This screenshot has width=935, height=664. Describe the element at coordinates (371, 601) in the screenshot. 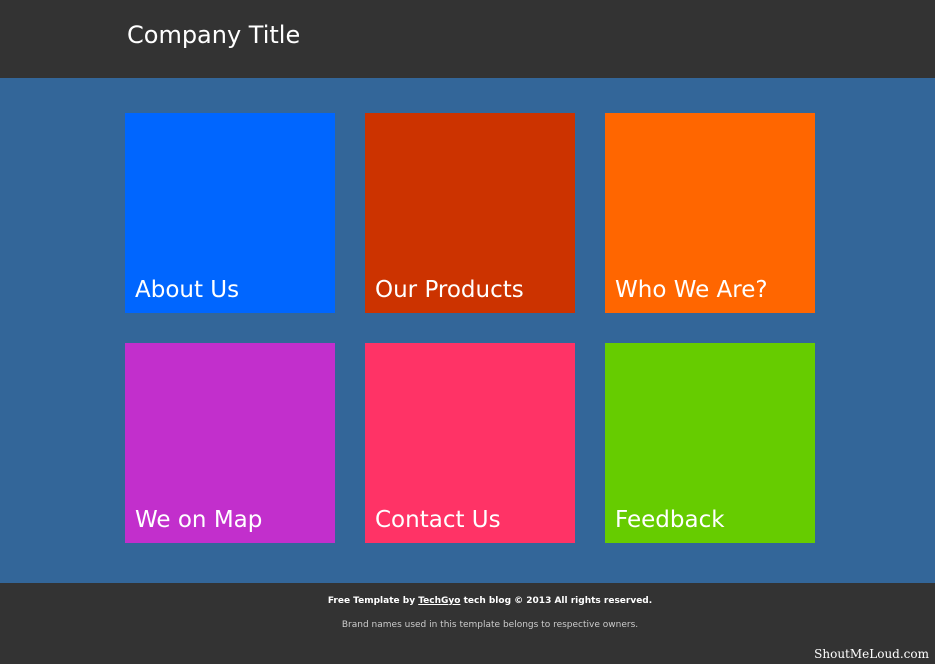

I see `footer-credit-prefix: Free Template by` at that location.